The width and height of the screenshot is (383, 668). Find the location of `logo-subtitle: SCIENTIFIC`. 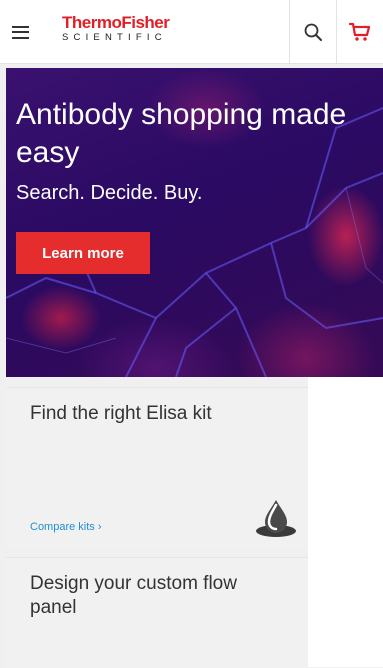

logo-subtitle: SCIENTIFIC is located at coordinates (114, 37).